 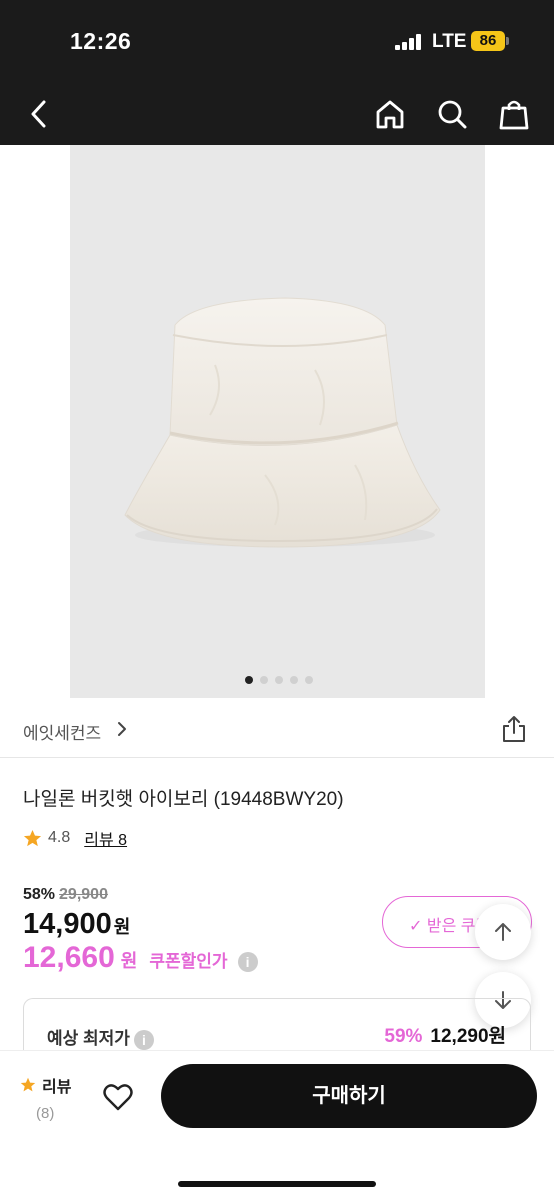 What do you see at coordinates (409, 42) in the screenshot?
I see `signal-icon` at bounding box center [409, 42].